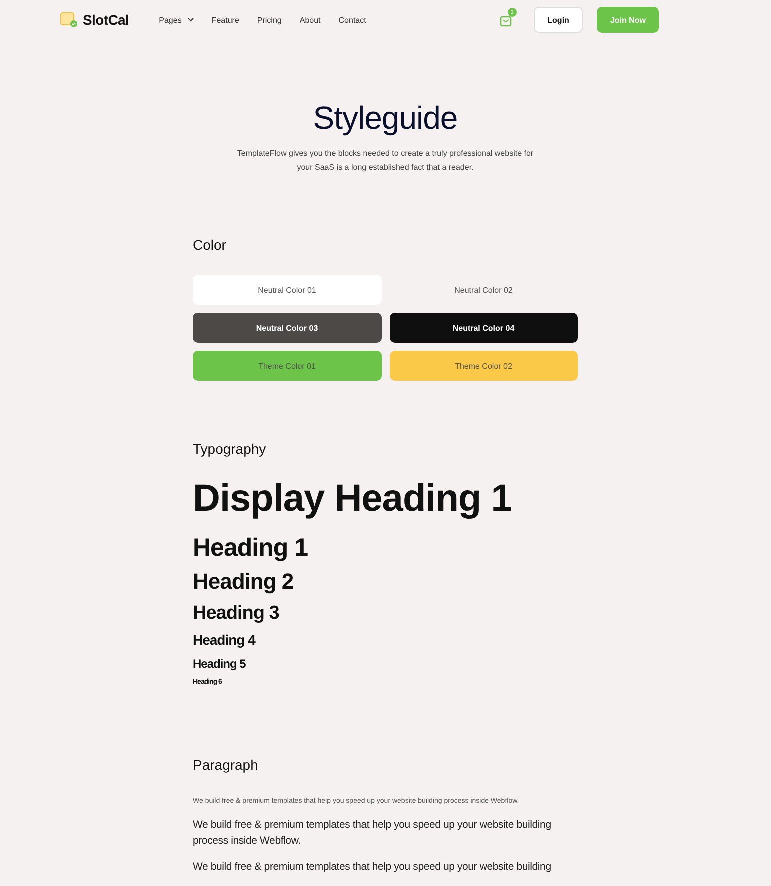 The width and height of the screenshot is (771, 886). I want to click on heading-sample: Heading 1, so click(251, 547).